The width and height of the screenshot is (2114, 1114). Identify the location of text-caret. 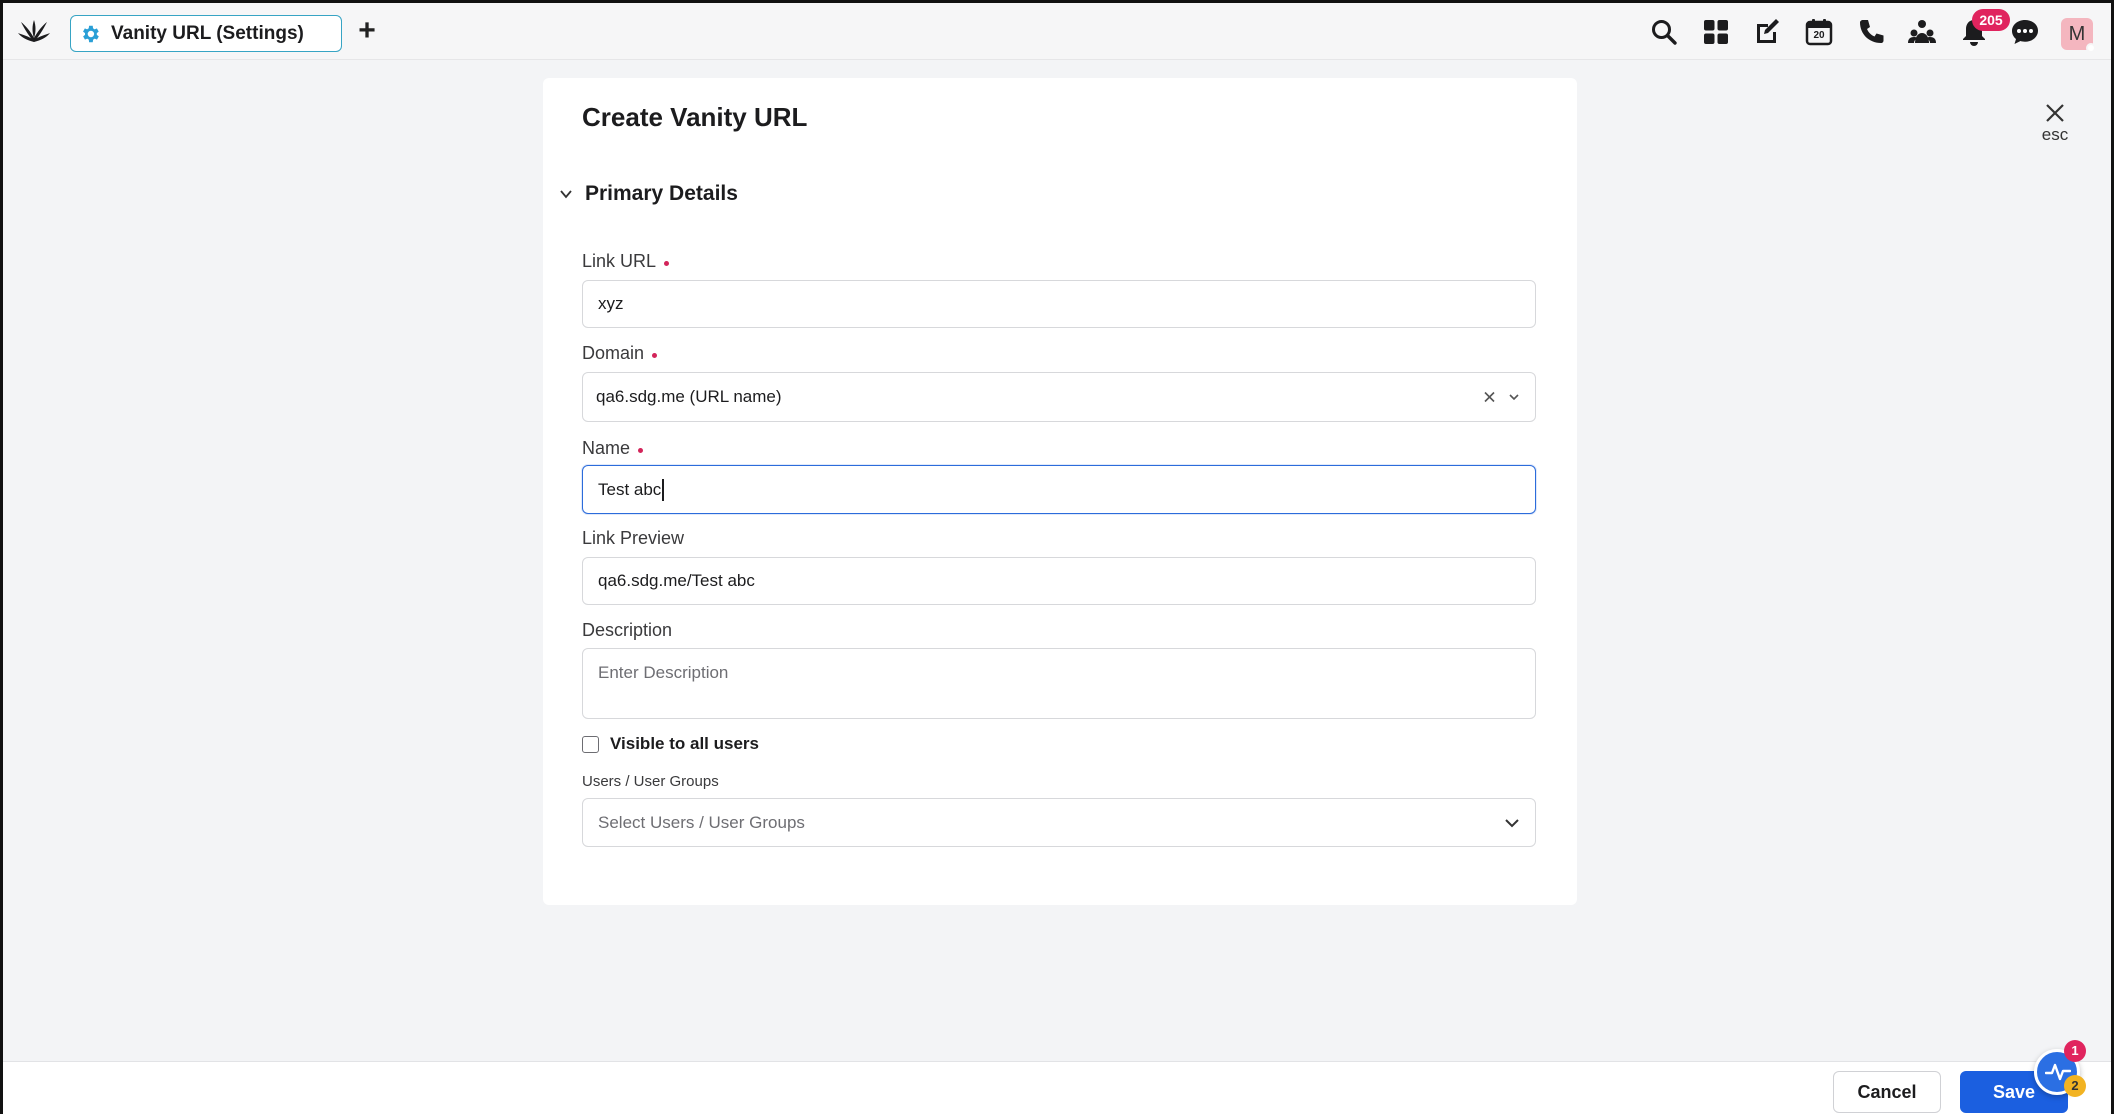
(663, 489).